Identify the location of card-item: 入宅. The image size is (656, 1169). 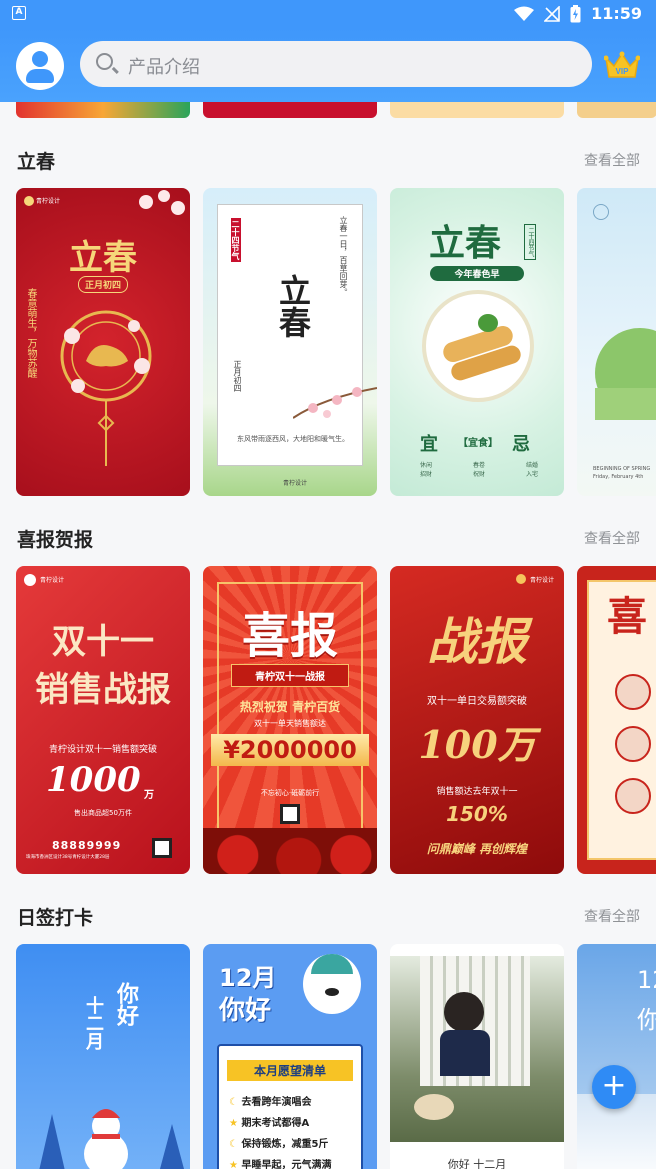
(531, 474).